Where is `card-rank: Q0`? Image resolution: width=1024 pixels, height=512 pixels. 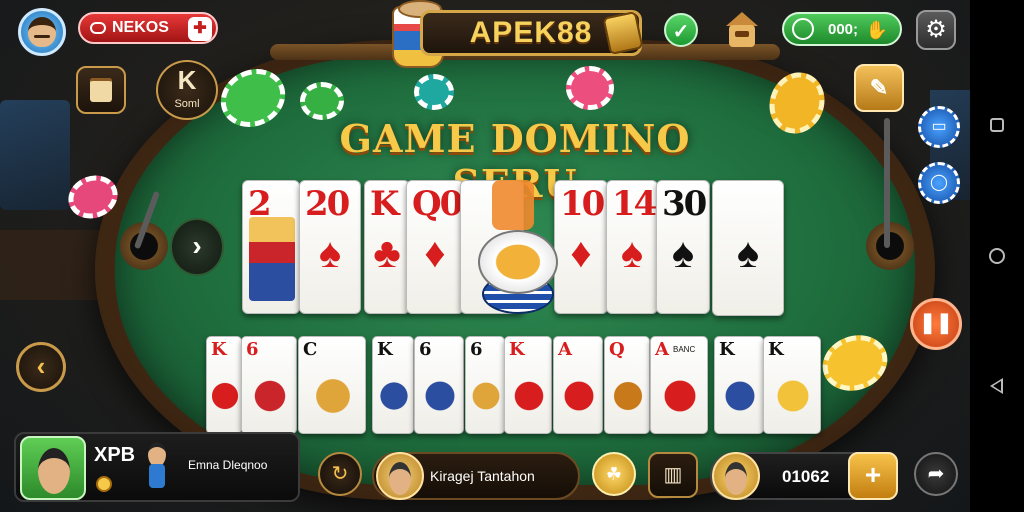
card-rank: Q0 is located at coordinates (437, 204).